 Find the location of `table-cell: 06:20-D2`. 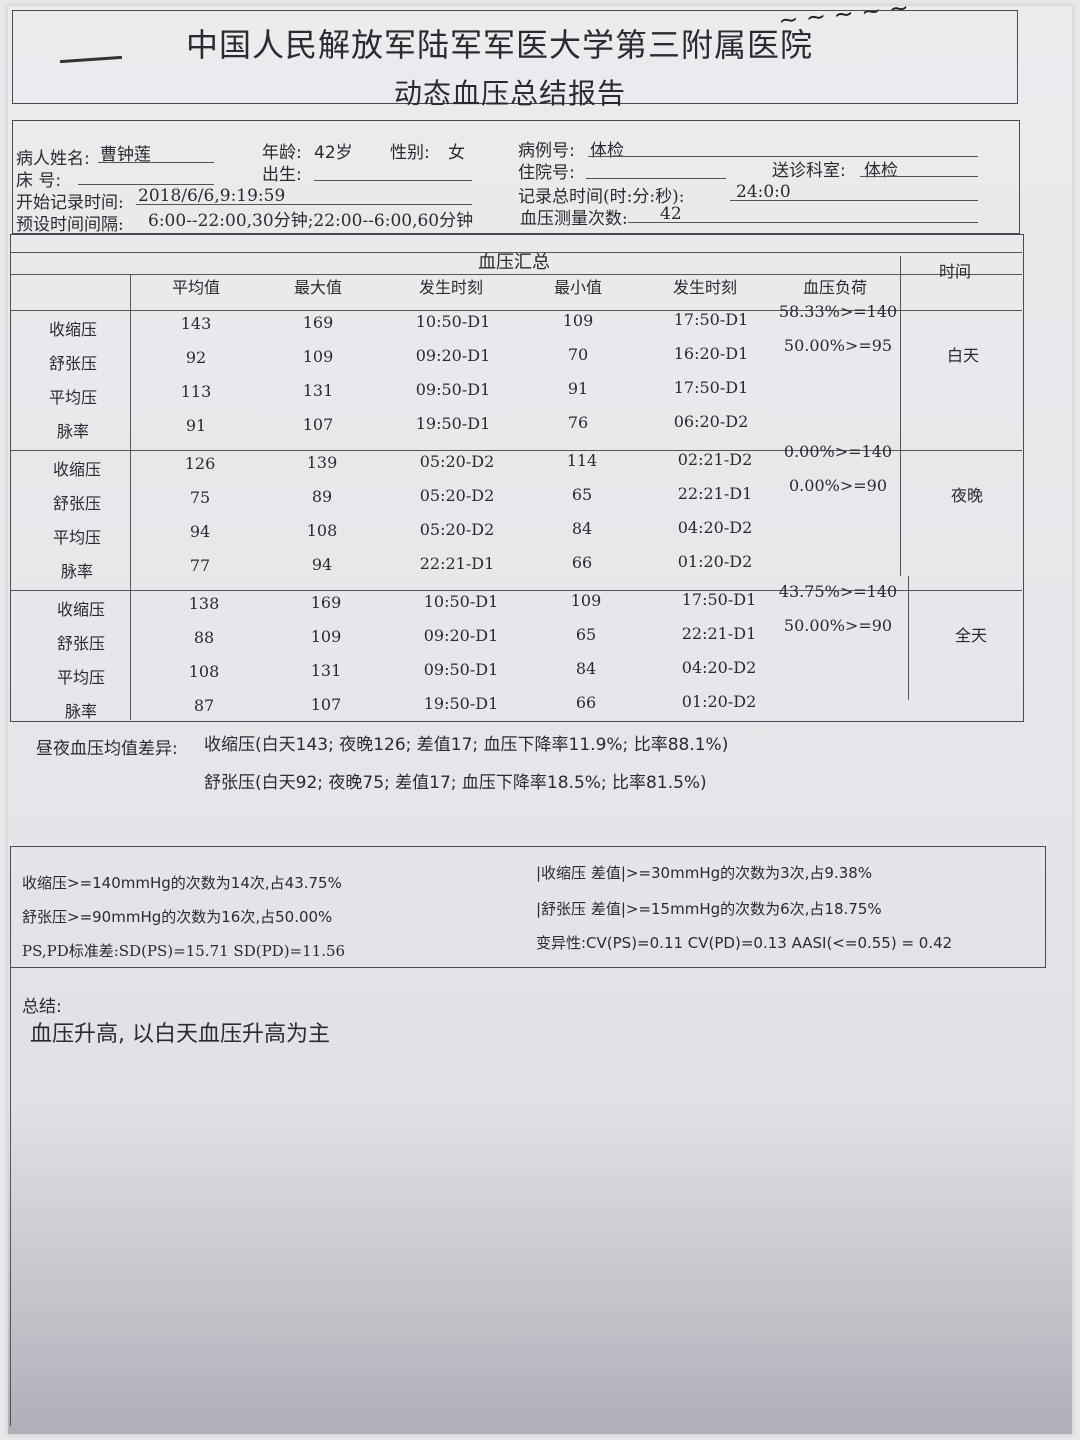

table-cell: 06:20-D2 is located at coordinates (711, 421).